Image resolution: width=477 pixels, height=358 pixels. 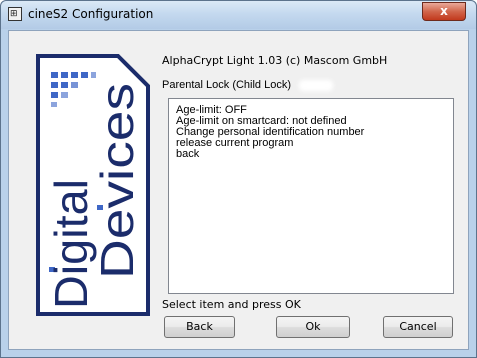 I want to click on redacted-patch, so click(x=316, y=85).